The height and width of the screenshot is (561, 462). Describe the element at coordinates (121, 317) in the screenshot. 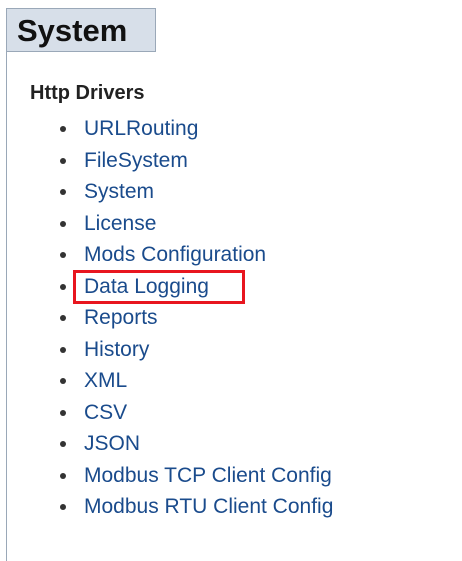

I see `link-reports: Reports` at that location.